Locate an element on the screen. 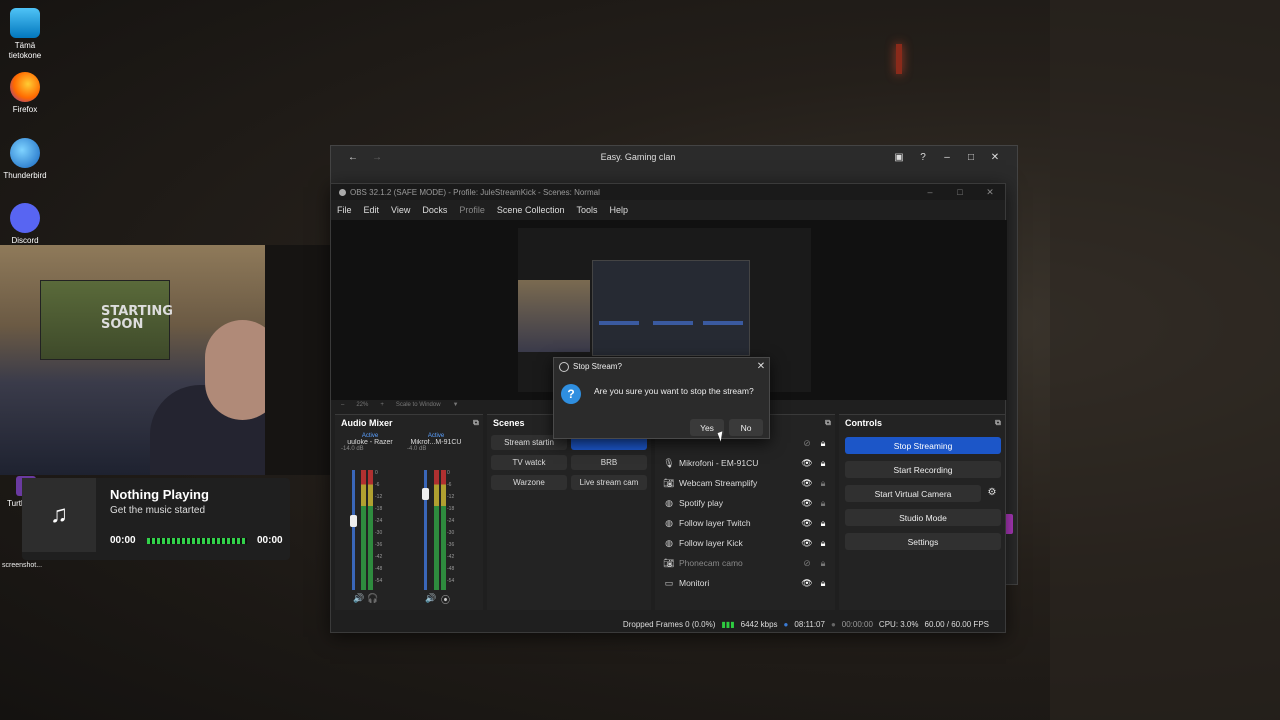 The width and height of the screenshot is (1280, 720). desktop-icon-firefox: Firefox is located at coordinates (25, 93).